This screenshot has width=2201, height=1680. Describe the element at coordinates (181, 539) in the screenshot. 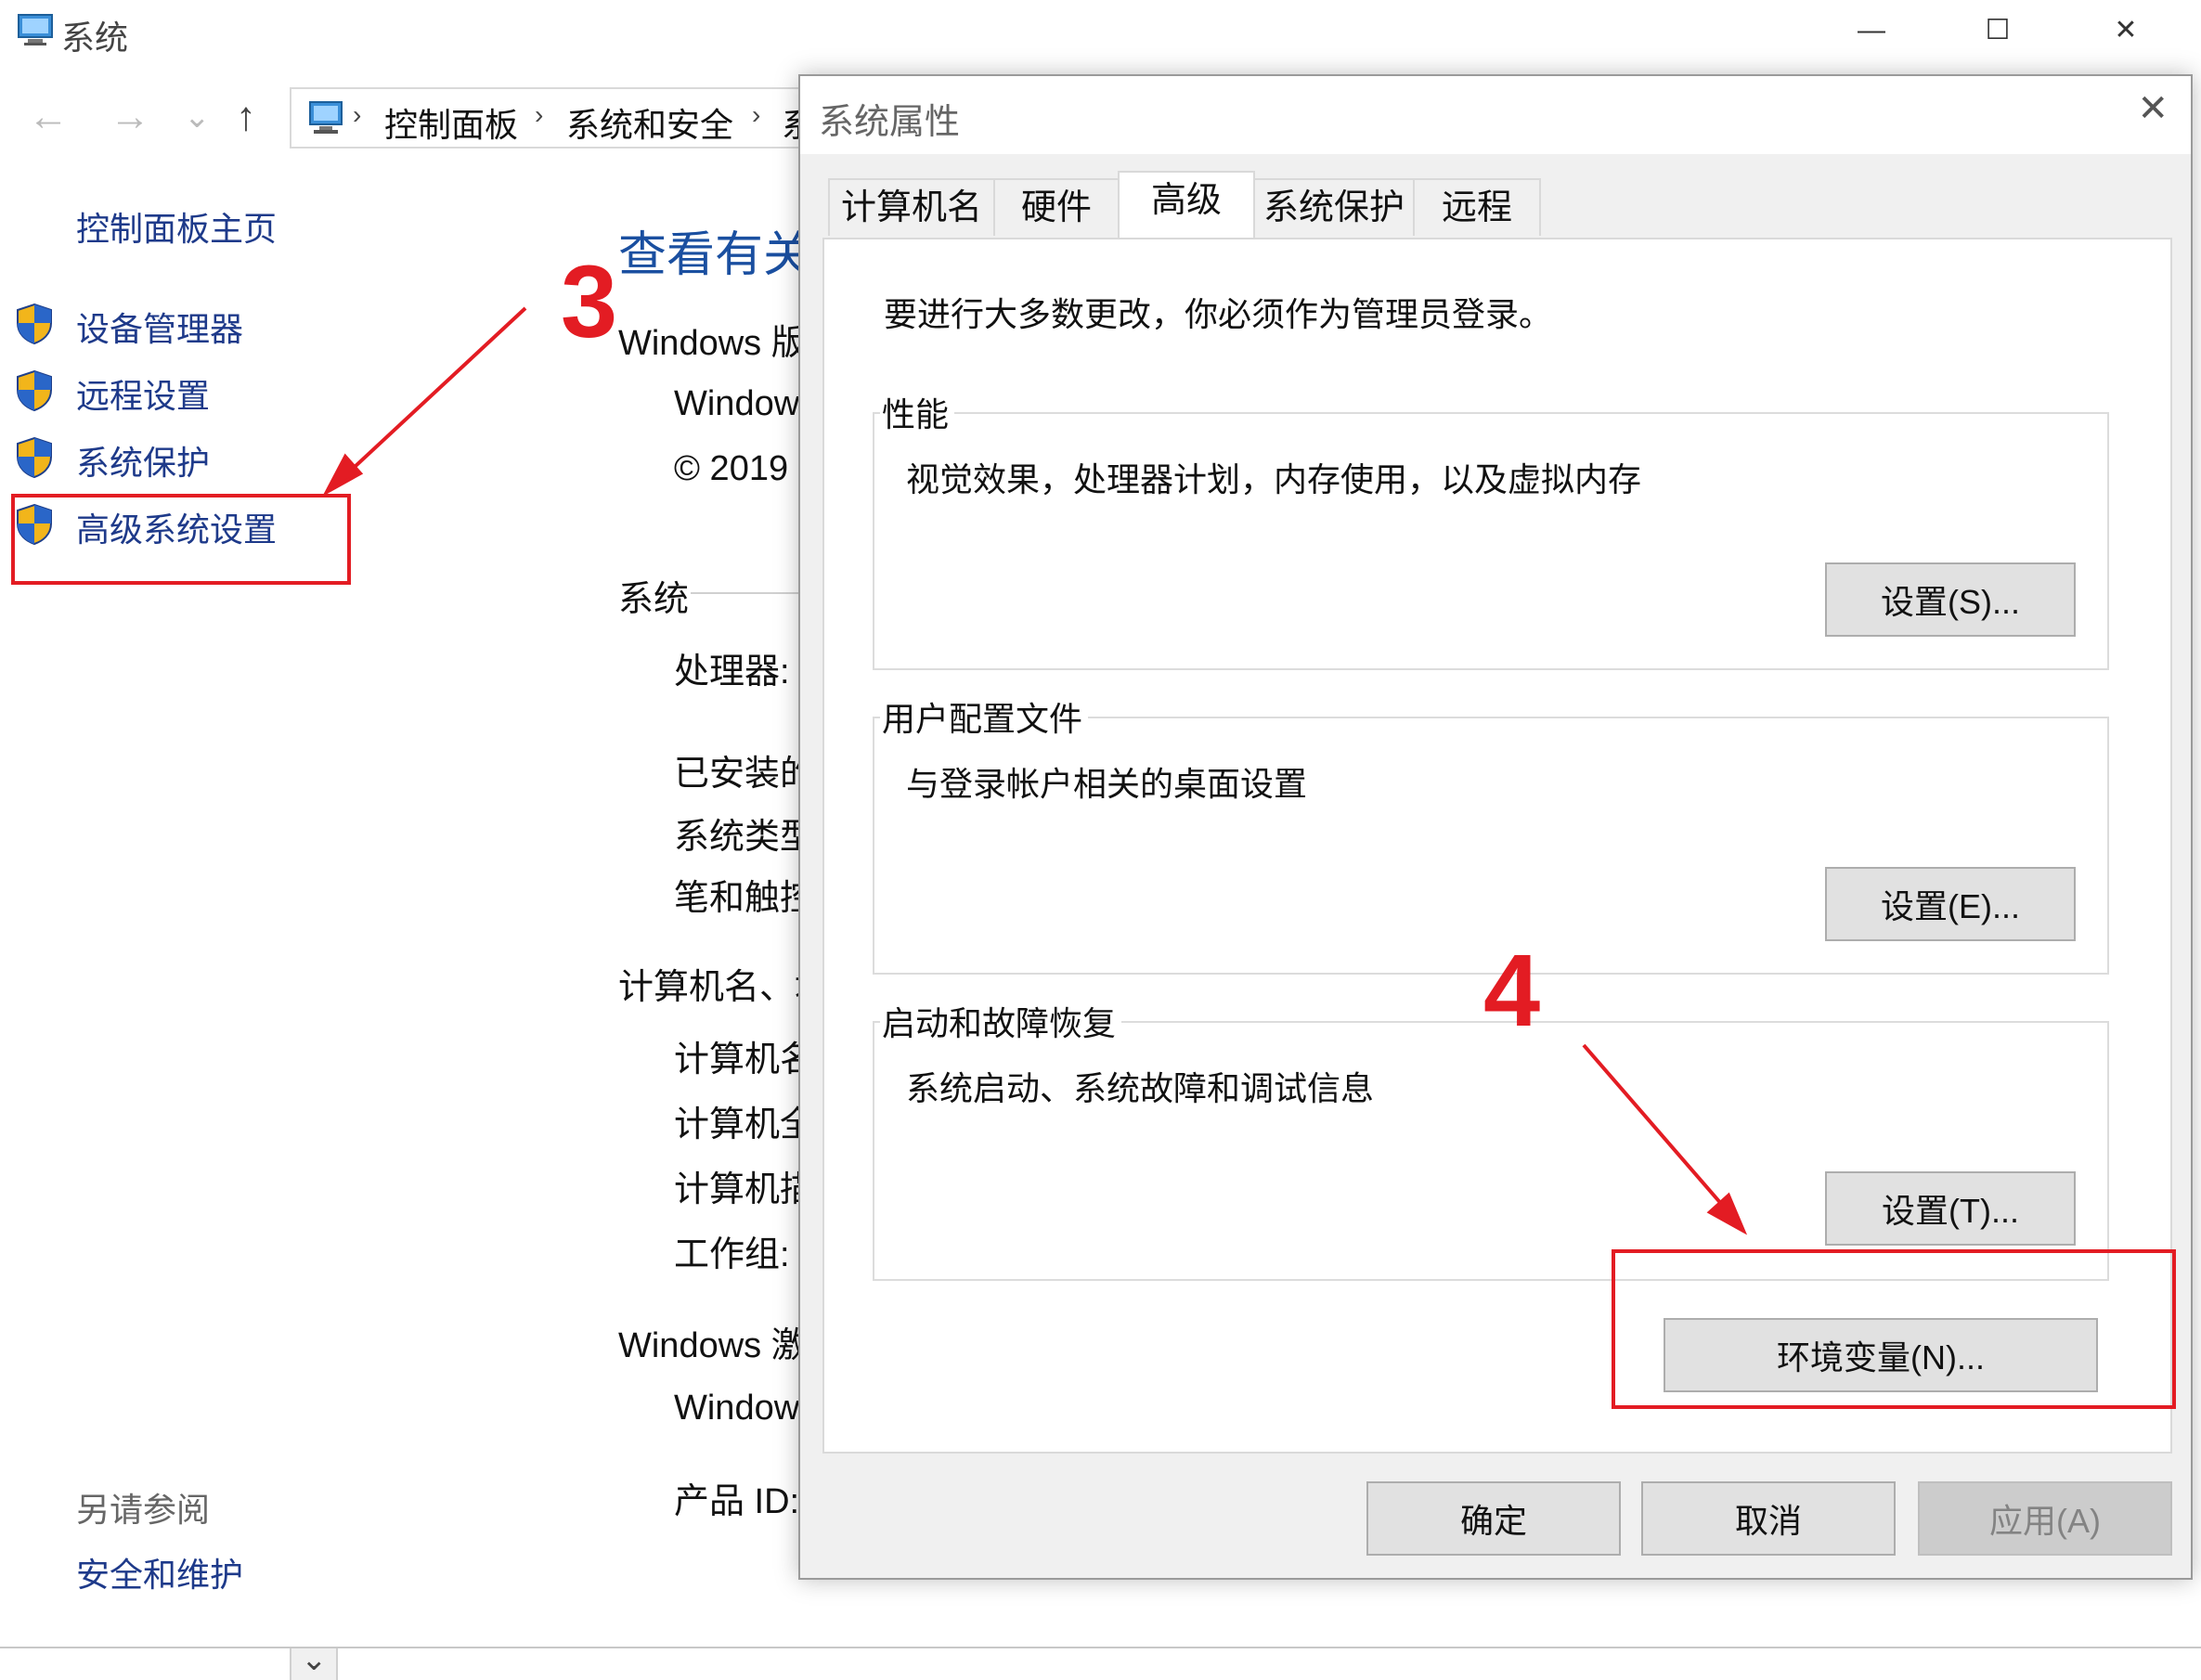

I see `annotation-highlight-advanced-settings` at that location.